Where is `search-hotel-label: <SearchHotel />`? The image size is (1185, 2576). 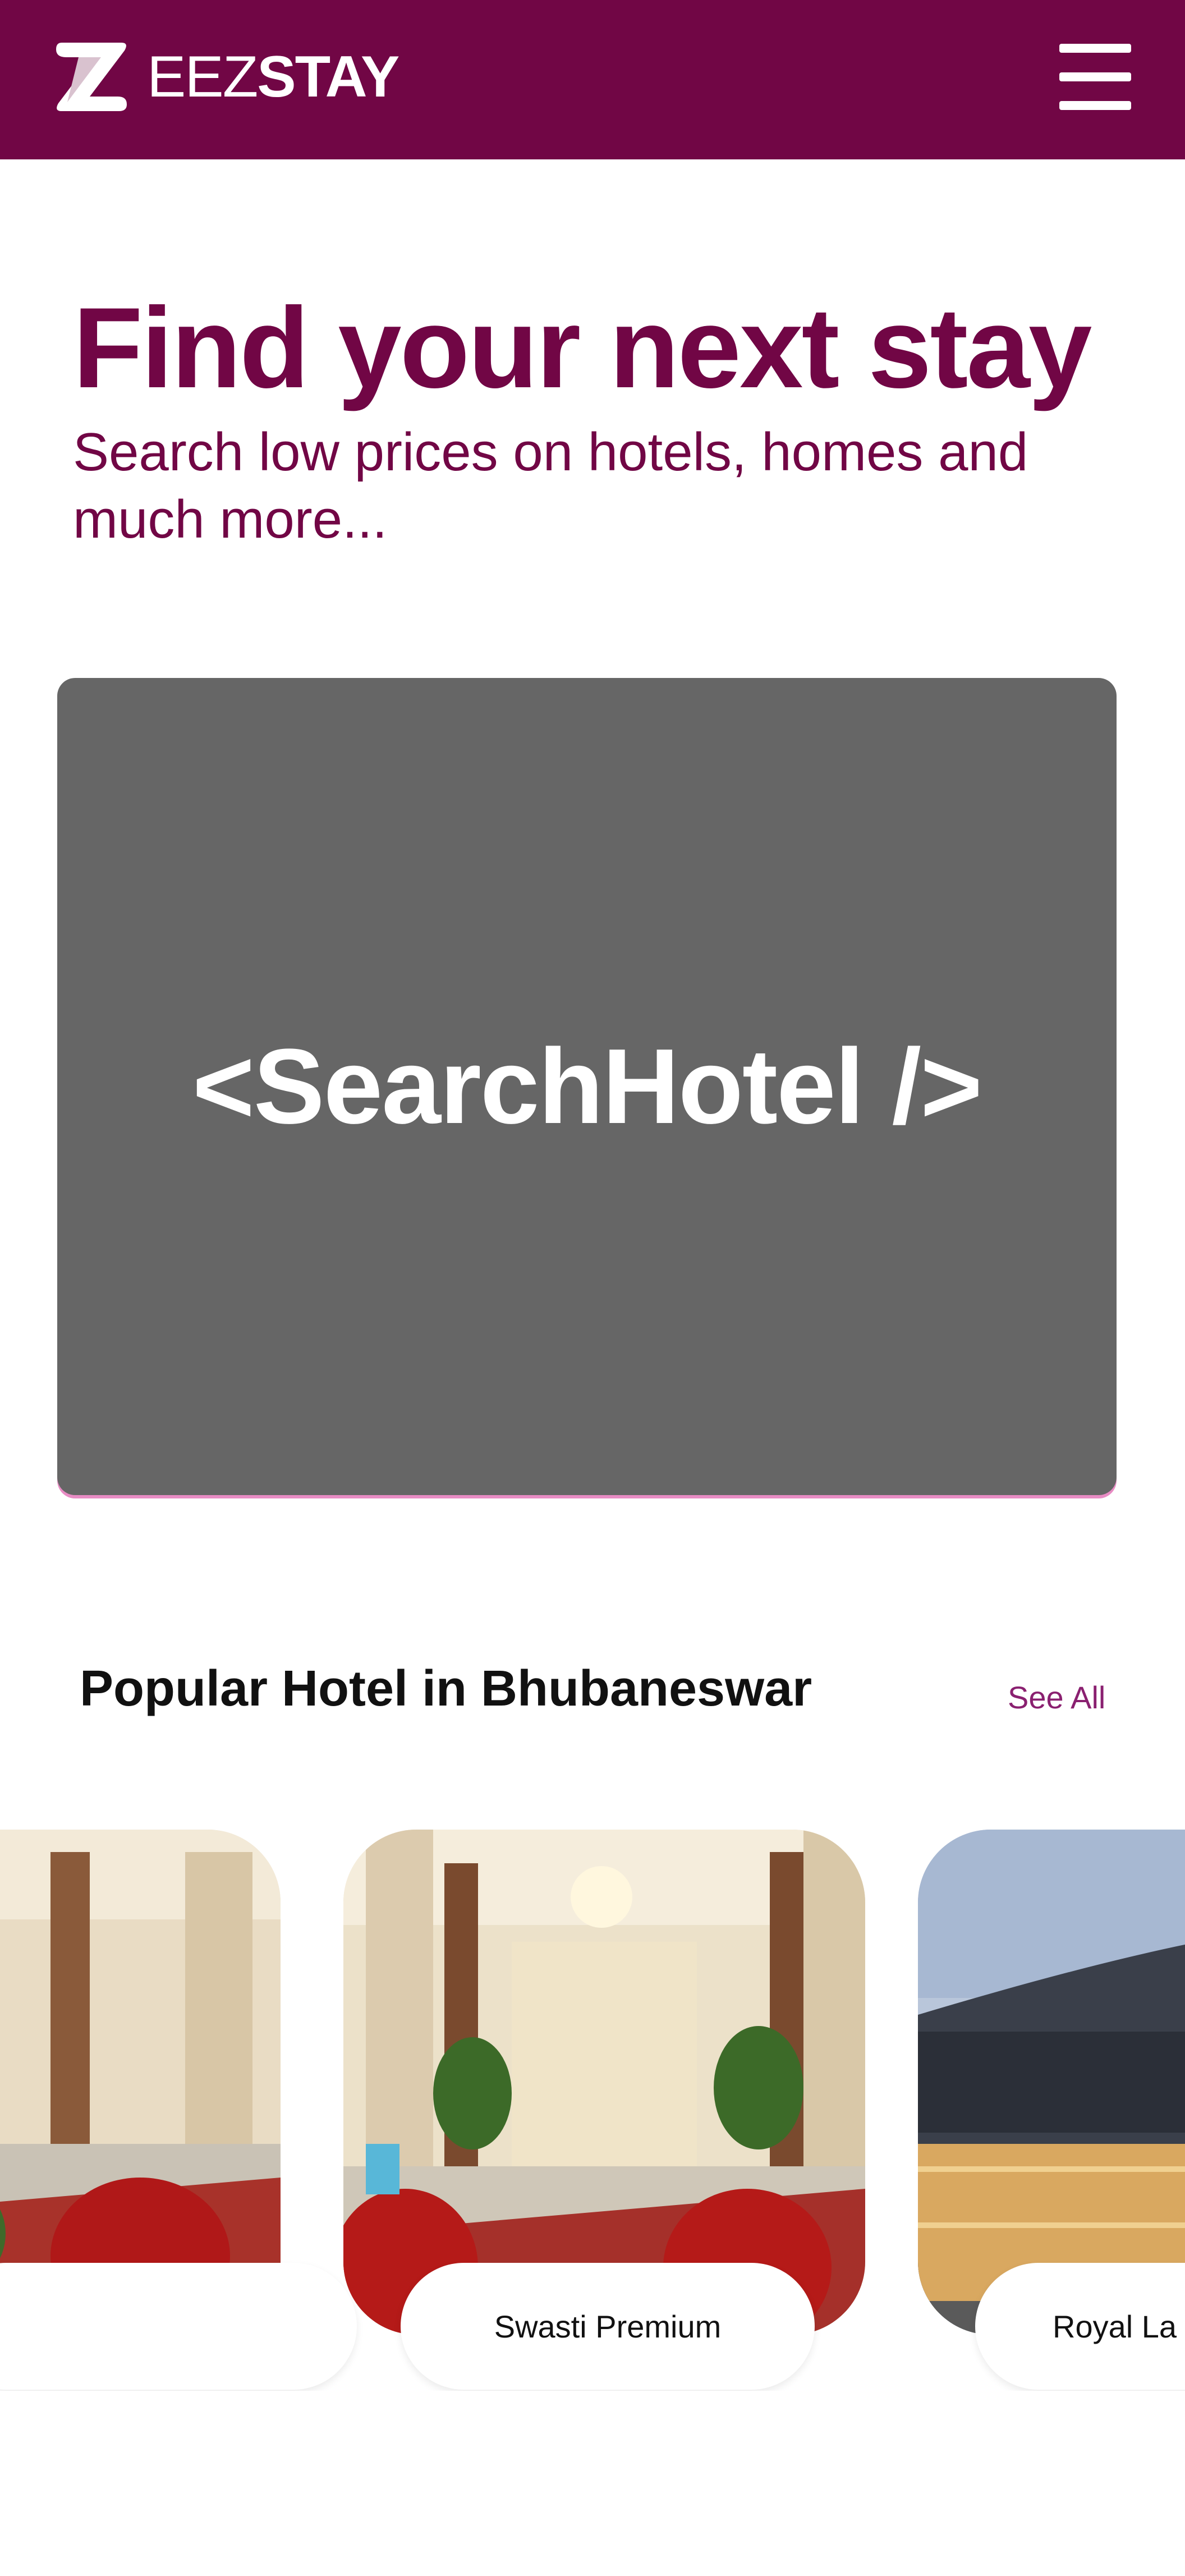
search-hotel-label: <SearchHotel /> is located at coordinates (587, 1086).